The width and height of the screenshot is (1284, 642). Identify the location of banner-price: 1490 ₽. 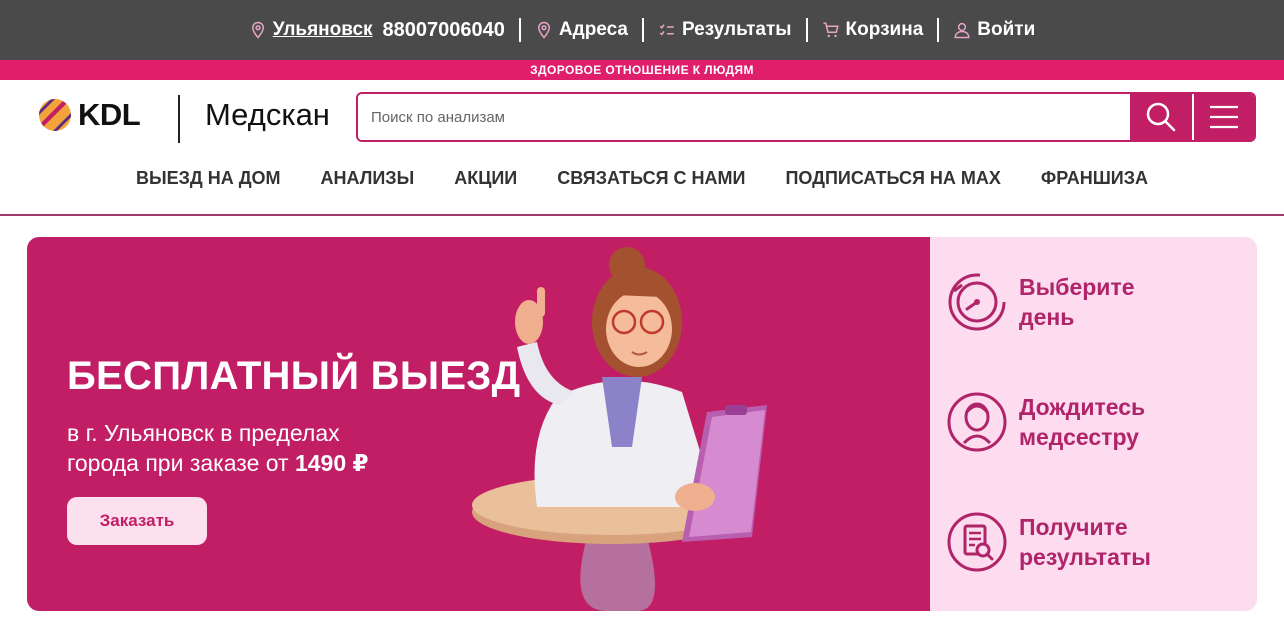
(331, 463).